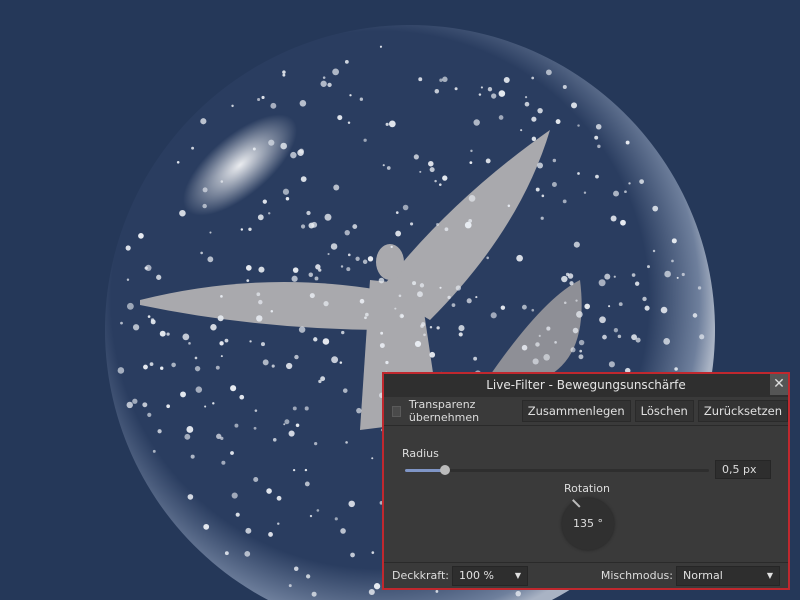 The height and width of the screenshot is (600, 800). I want to click on transparency-checkbox, so click(396, 411).